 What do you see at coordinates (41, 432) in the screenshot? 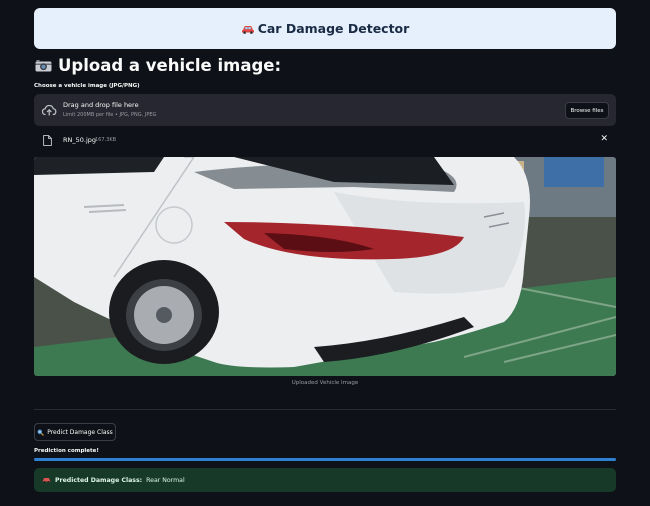
I see `magnifier-icon` at bounding box center [41, 432].